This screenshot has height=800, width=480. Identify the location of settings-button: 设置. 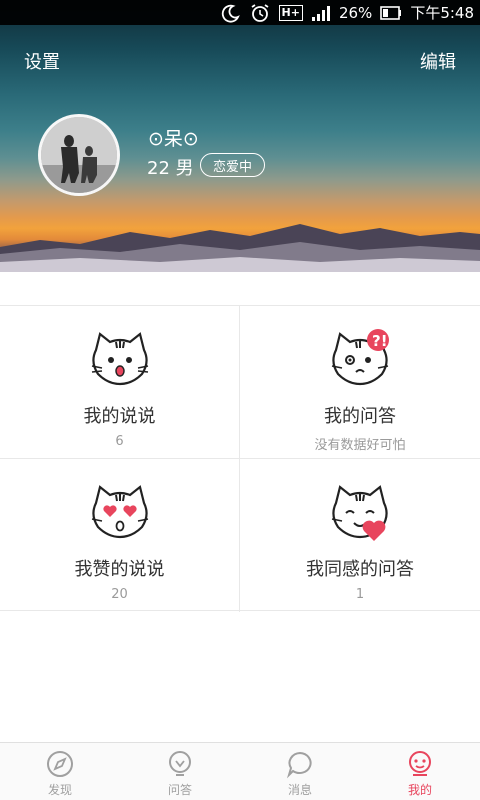
(42, 61).